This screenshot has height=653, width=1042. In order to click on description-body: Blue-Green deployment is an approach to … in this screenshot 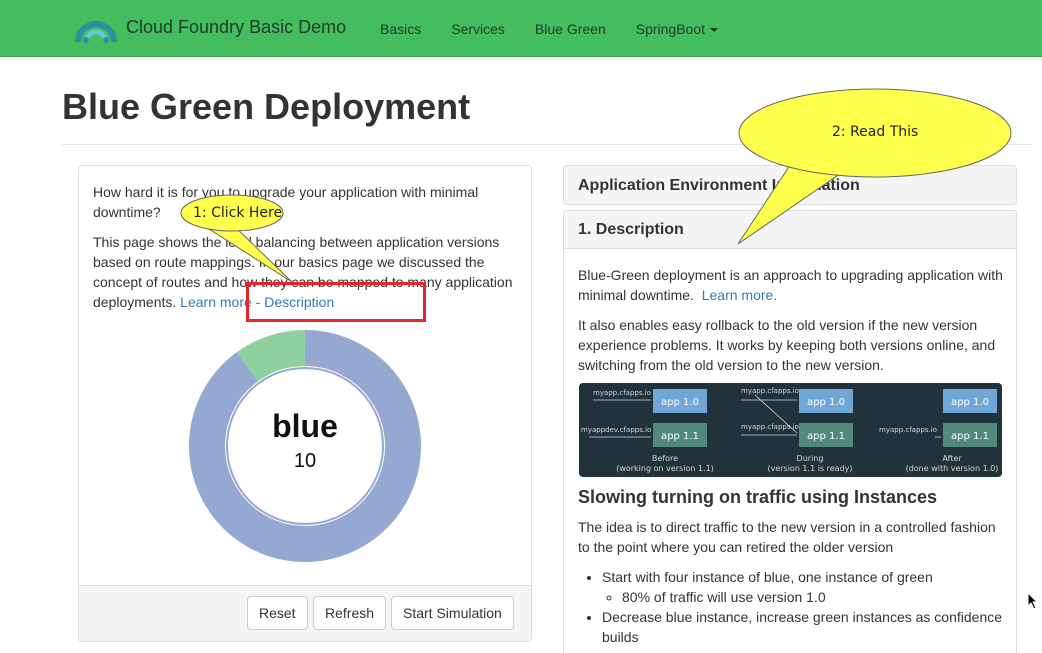, I will do `click(791, 325)`.